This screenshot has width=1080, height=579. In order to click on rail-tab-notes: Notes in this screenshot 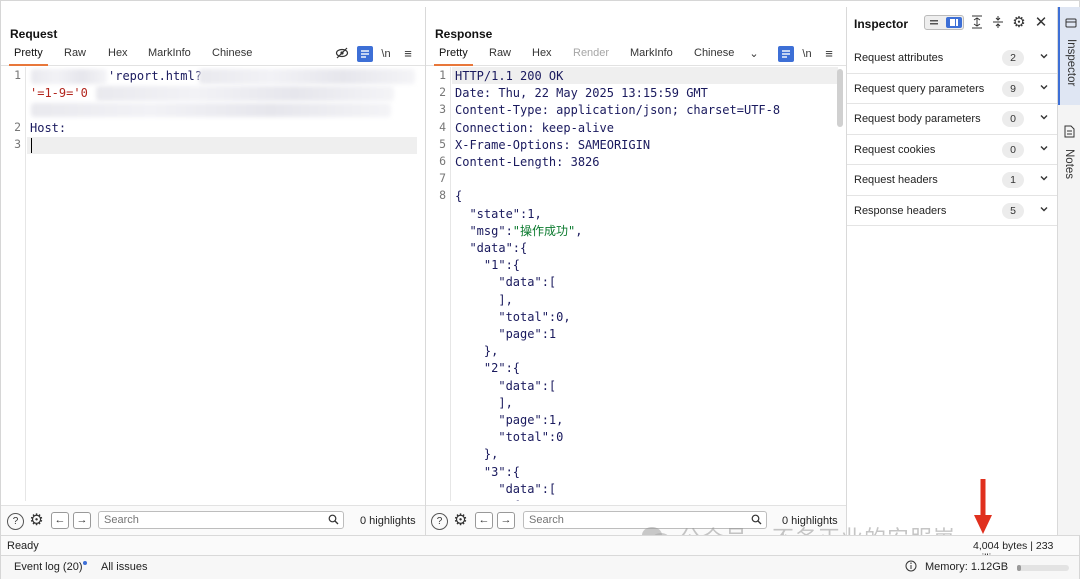, I will do `click(1069, 157)`.